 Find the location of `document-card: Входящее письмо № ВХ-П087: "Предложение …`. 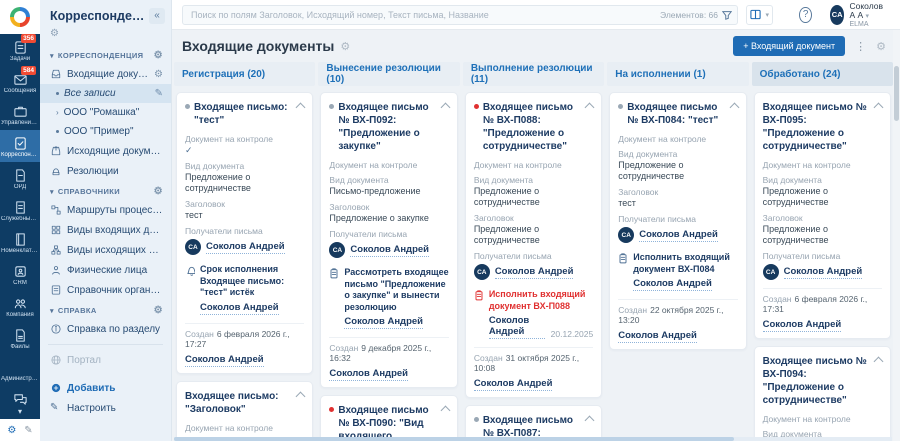

document-card: Входящее письмо № ВХ-П087: "Предложение … is located at coordinates (533, 421).